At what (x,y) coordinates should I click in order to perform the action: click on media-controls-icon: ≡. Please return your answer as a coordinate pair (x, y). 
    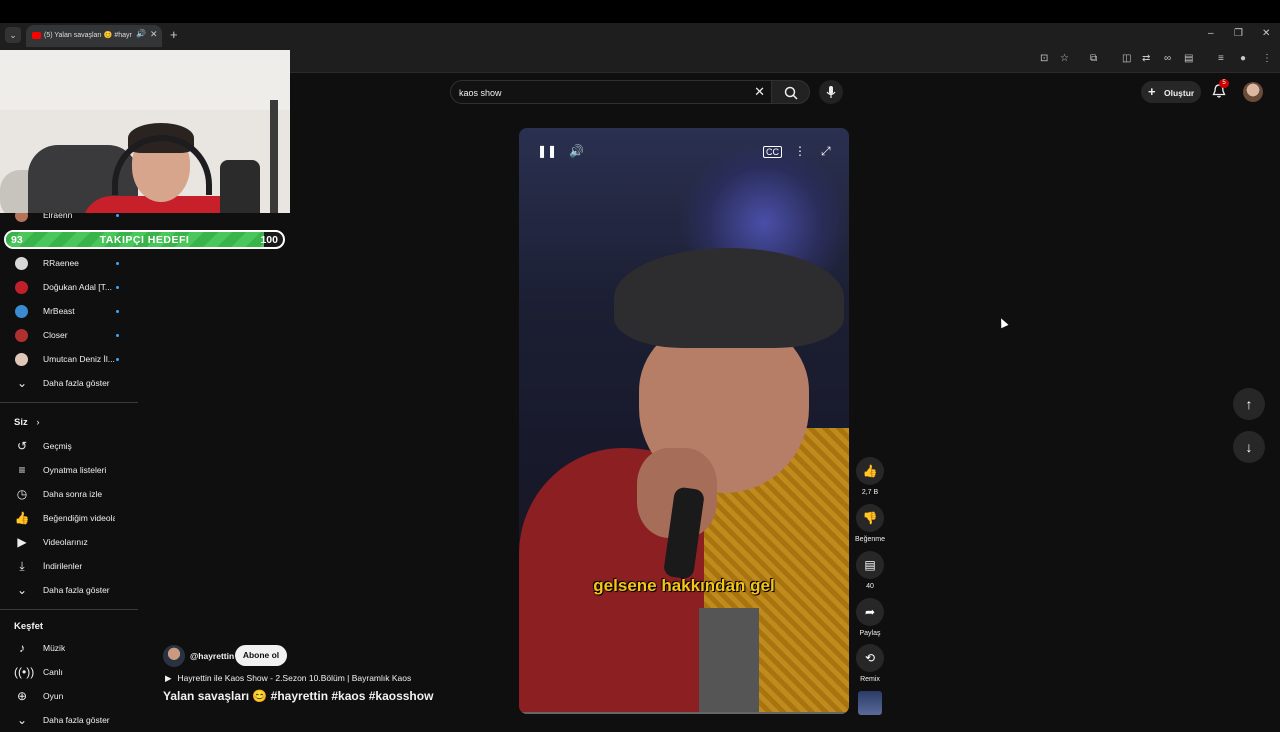
    Looking at the image, I should click on (1221, 58).